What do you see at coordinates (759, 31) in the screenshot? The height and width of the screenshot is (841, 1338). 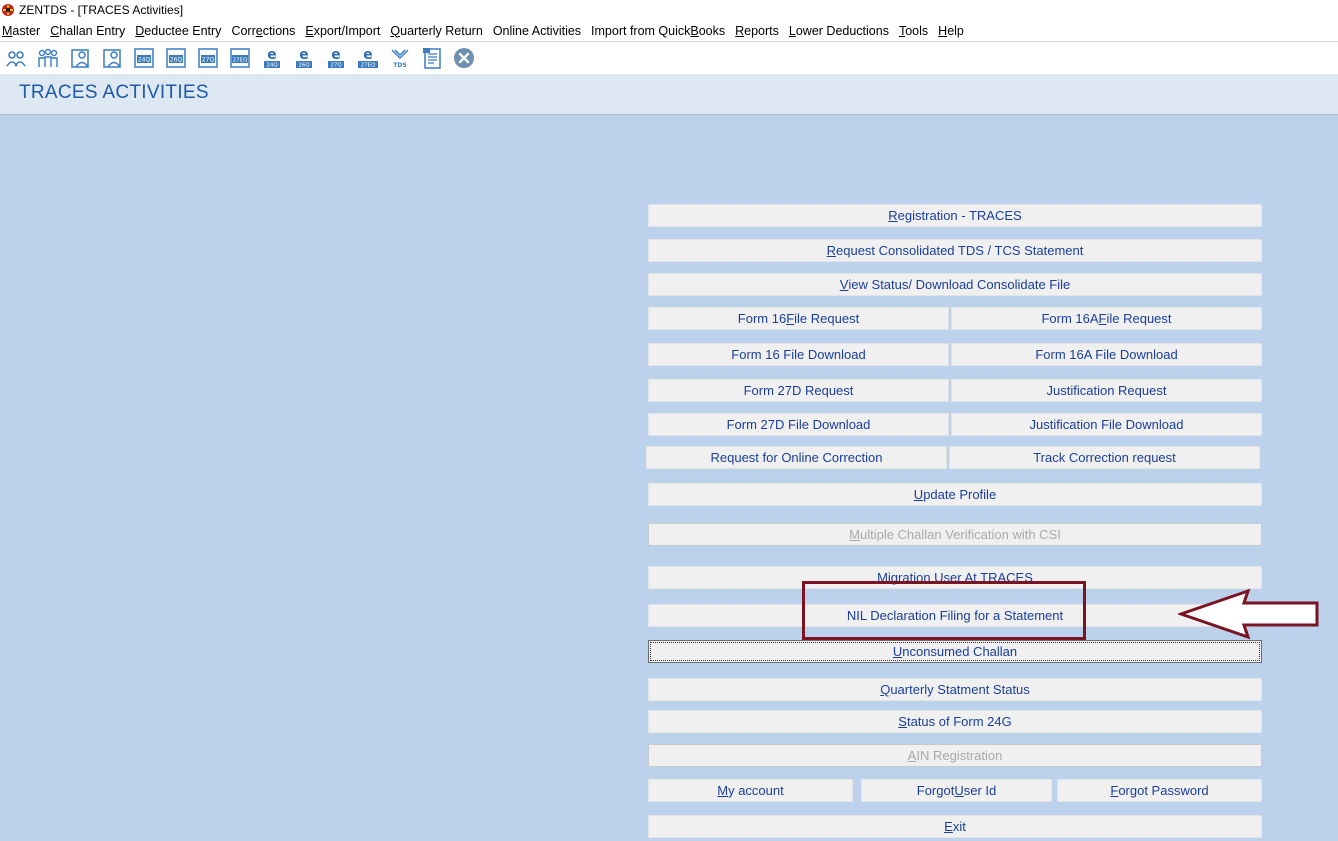 I see `menu-reports: Reports` at bounding box center [759, 31].